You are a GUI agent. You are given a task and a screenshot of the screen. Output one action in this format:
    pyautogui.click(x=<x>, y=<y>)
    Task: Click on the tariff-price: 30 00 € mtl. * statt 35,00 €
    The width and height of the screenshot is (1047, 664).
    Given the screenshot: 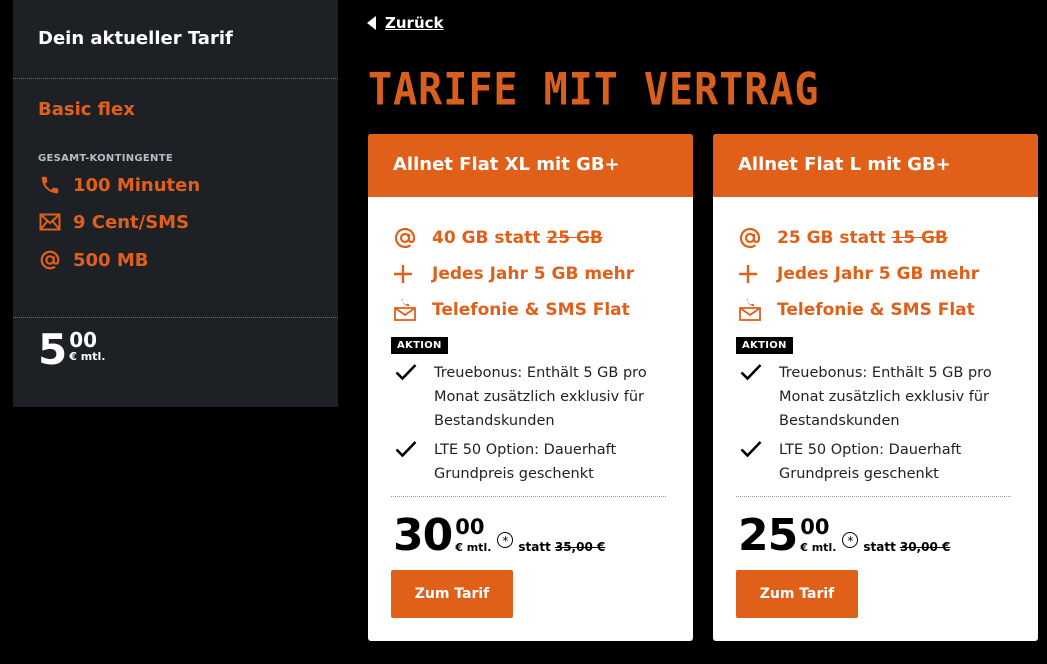 What is the action you would take?
    pyautogui.click(x=499, y=536)
    